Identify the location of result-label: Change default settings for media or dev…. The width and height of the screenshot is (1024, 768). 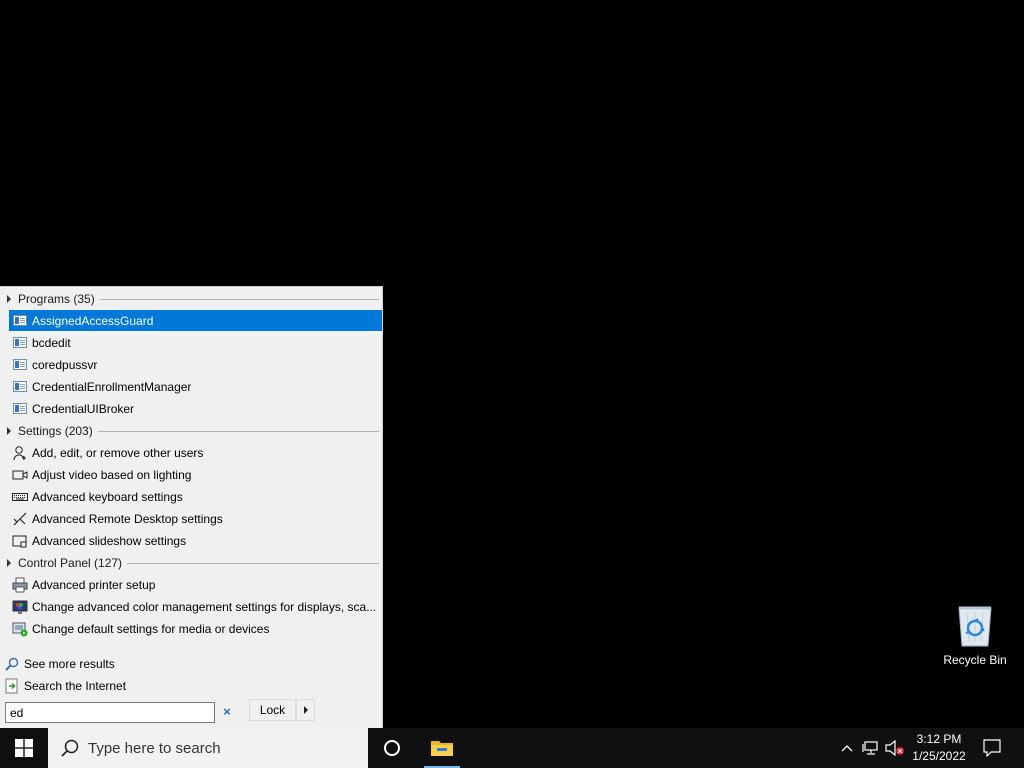
(151, 628).